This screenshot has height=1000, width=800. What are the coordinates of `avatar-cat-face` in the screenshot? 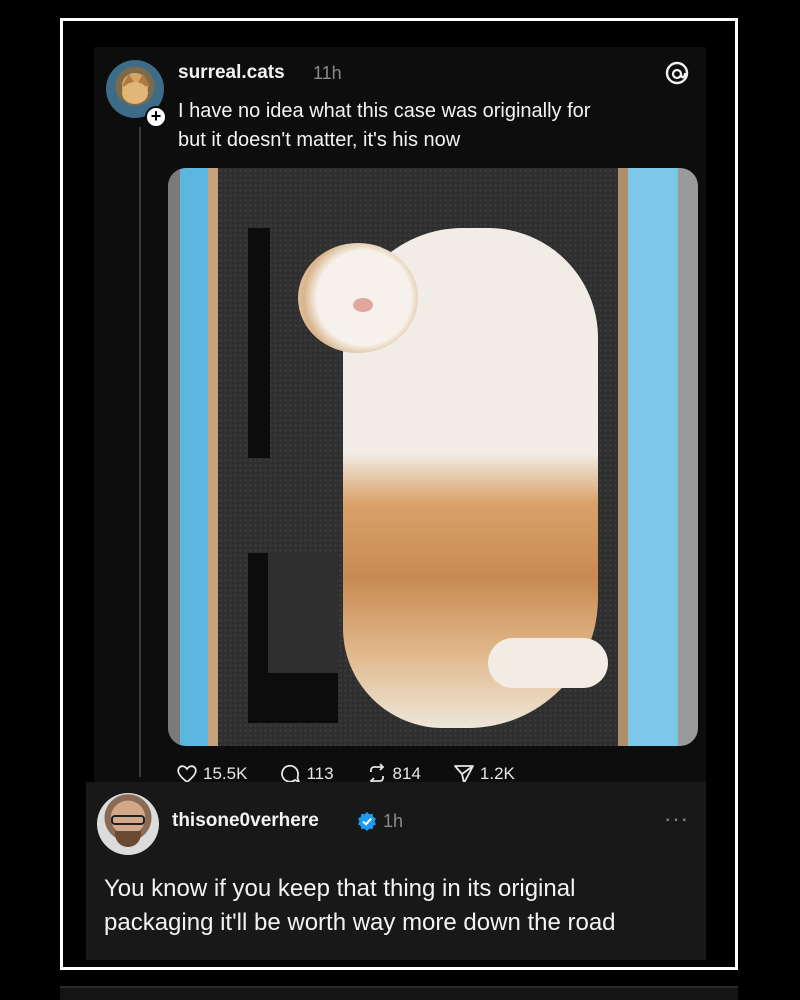 It's located at (135, 93).